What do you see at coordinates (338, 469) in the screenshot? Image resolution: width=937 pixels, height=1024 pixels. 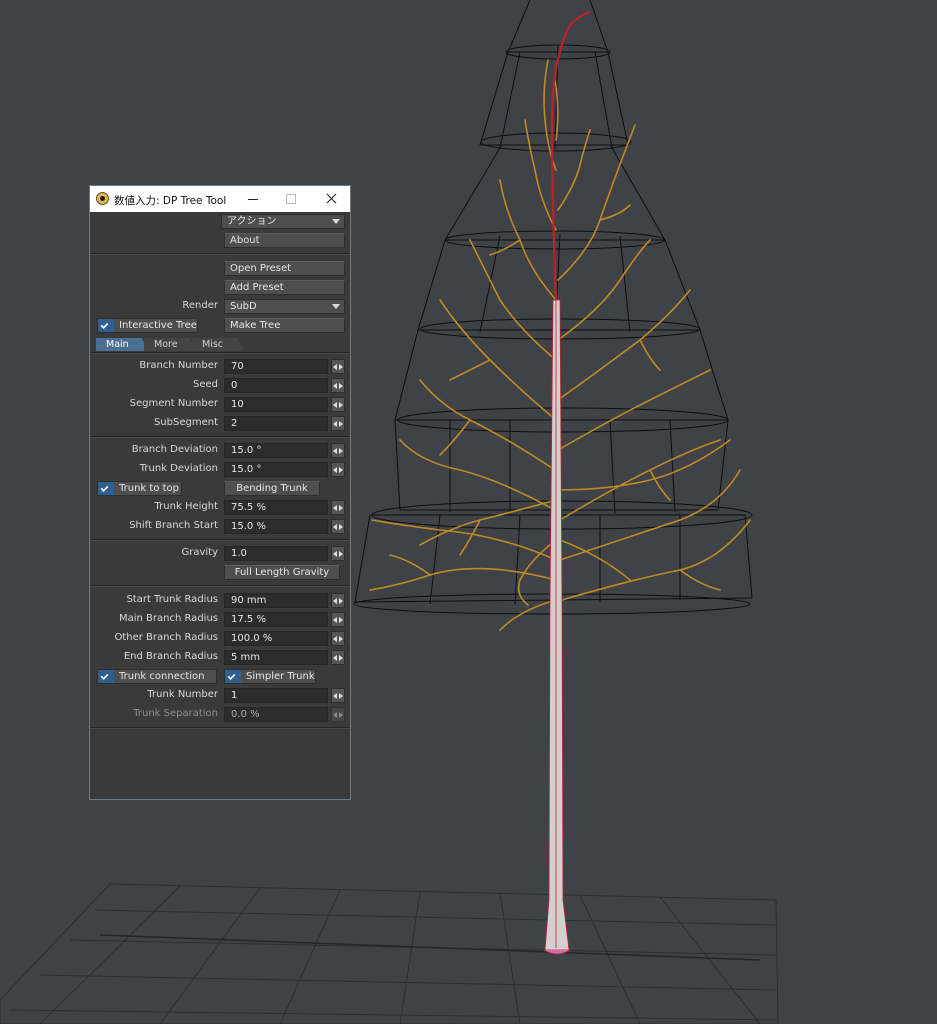 I see `trunk-deviation-stepper-icon` at bounding box center [338, 469].